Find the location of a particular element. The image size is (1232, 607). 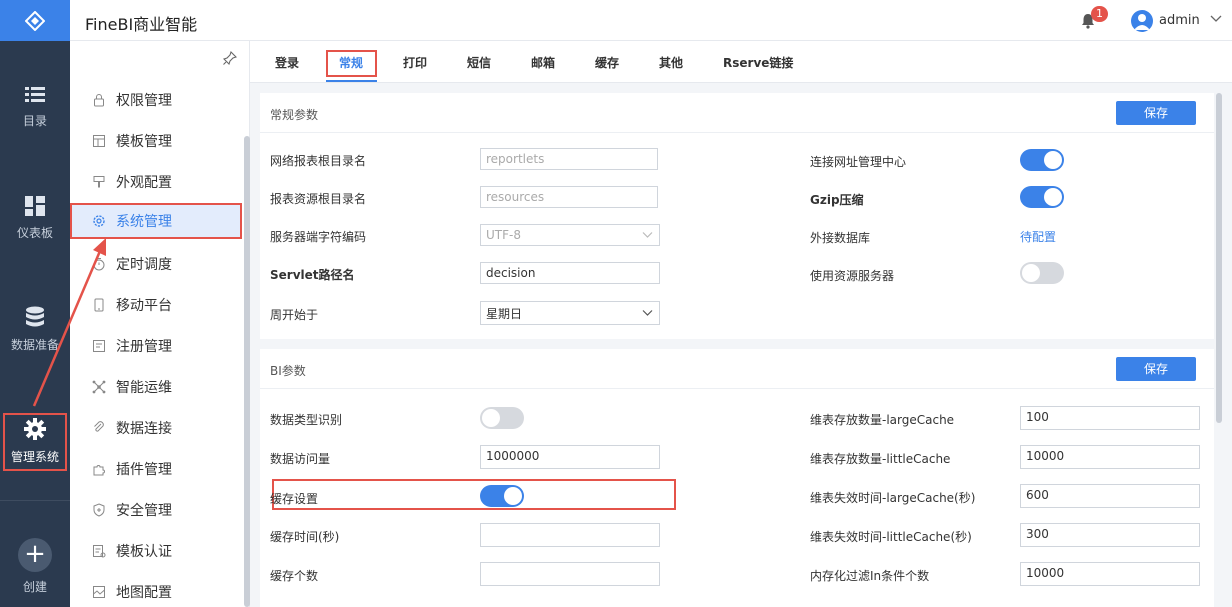

gear-icon is located at coordinates (35, 429).